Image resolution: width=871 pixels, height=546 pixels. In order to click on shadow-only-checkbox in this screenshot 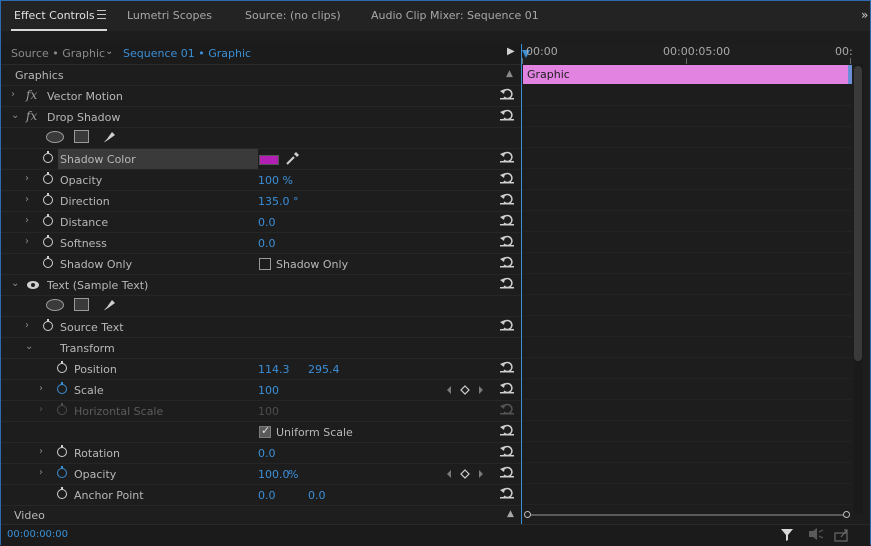, I will do `click(265, 264)`.